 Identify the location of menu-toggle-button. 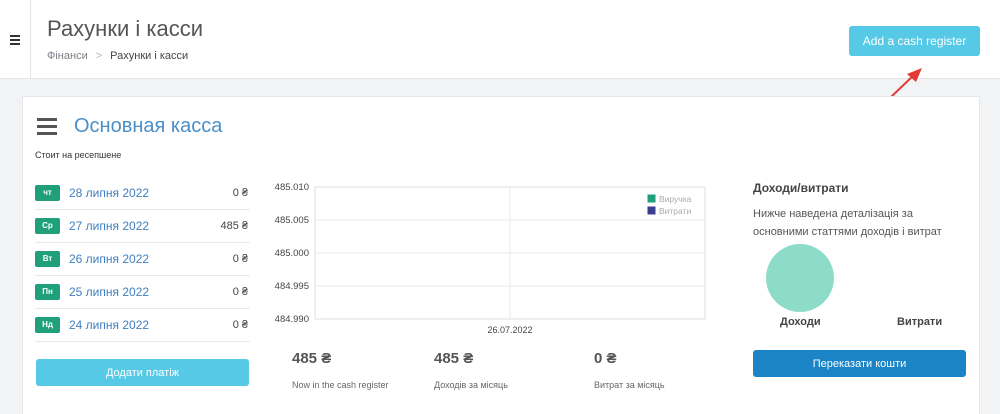
(15, 39).